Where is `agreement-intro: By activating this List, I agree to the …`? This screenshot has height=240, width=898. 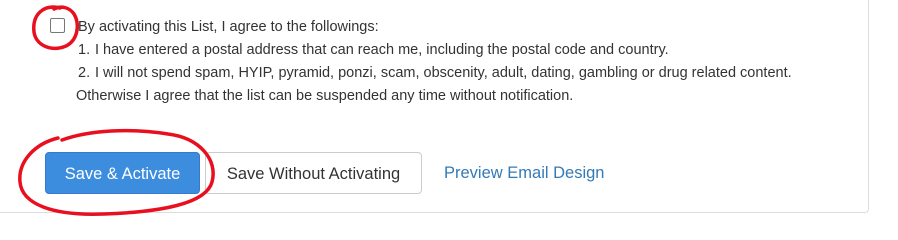
agreement-intro: By activating this List, I agree to the … is located at coordinates (228, 27).